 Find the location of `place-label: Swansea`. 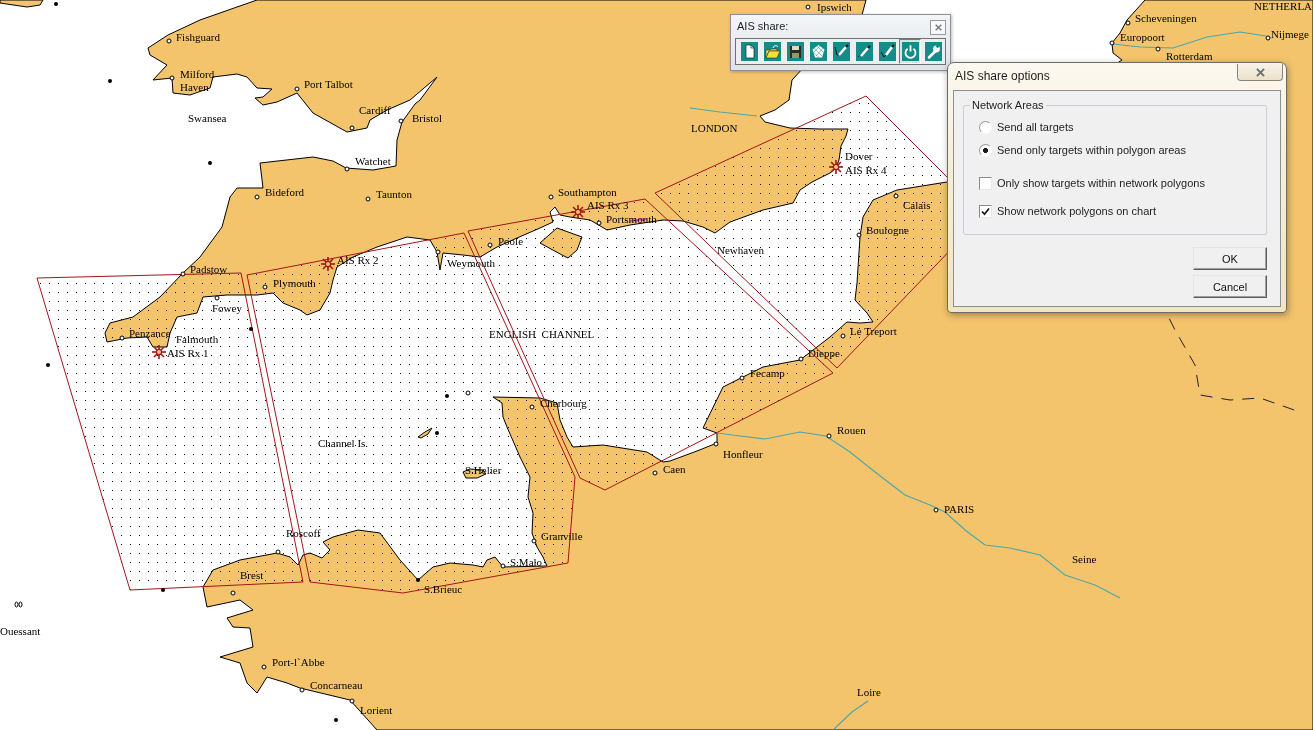

place-label: Swansea is located at coordinates (207, 118).